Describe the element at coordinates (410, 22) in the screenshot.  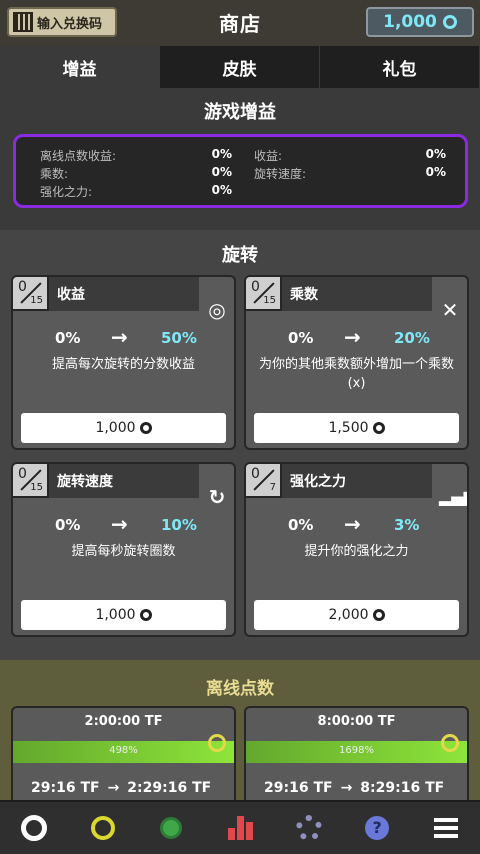
I see `coin-amount: 1,000` at that location.